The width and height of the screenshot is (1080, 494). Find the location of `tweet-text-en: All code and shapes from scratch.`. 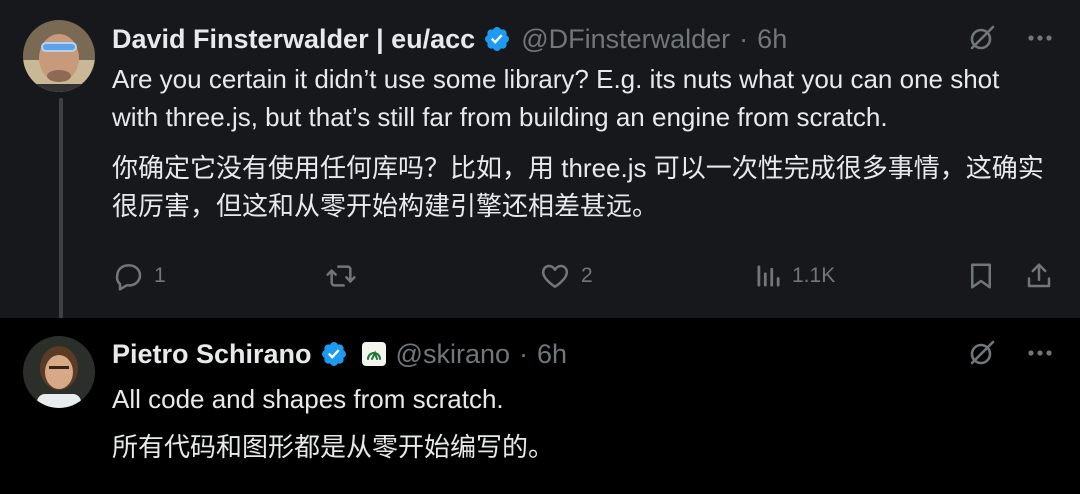

tweet-text-en: All code and shapes from scratch. is located at coordinates (308, 399).